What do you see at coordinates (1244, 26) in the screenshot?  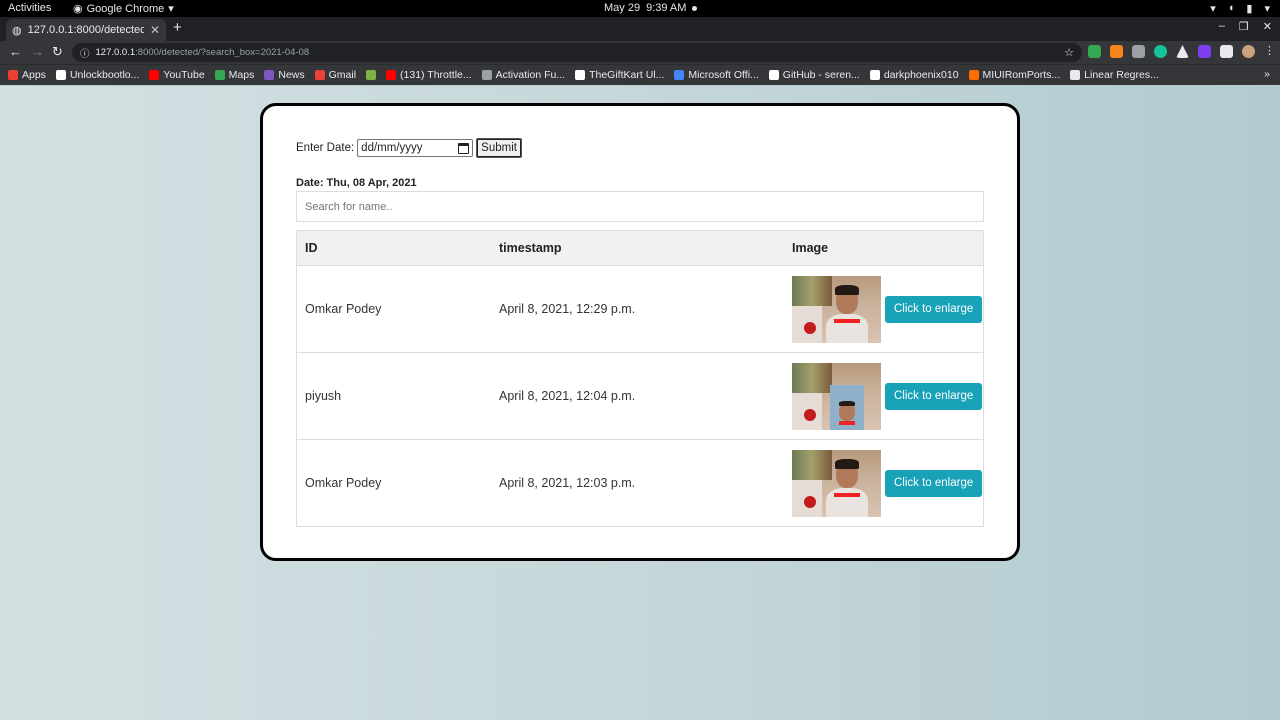 I see `restore-icon: ❐` at bounding box center [1244, 26].